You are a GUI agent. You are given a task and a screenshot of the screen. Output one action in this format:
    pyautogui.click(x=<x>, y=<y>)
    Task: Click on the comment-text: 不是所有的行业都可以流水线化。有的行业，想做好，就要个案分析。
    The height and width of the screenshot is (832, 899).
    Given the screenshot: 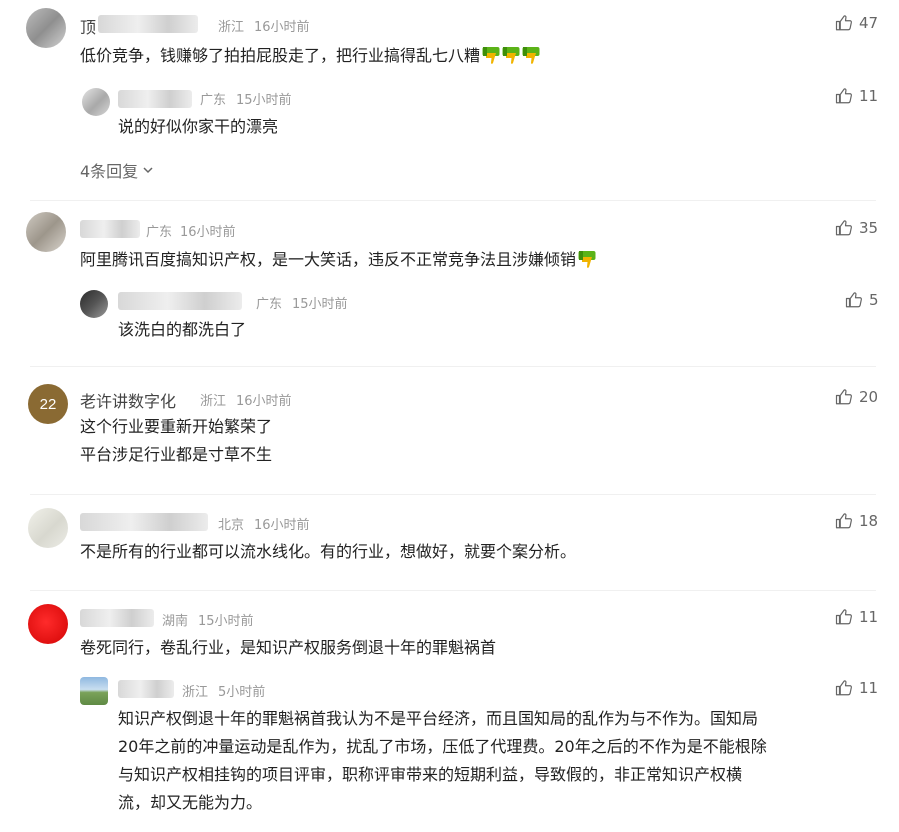 What is the action you would take?
    pyautogui.click(x=328, y=551)
    